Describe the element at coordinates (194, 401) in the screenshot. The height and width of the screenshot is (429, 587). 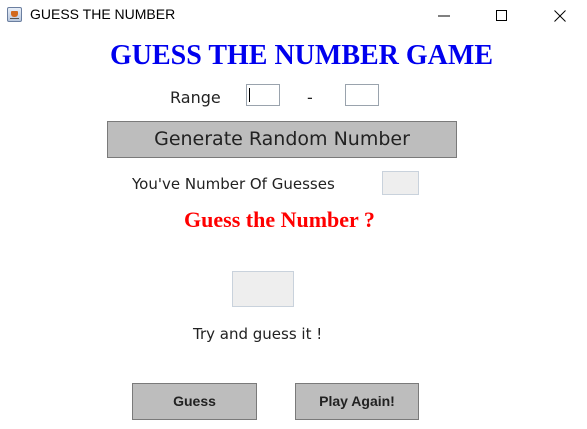
I see `guess-button: Guess` at that location.